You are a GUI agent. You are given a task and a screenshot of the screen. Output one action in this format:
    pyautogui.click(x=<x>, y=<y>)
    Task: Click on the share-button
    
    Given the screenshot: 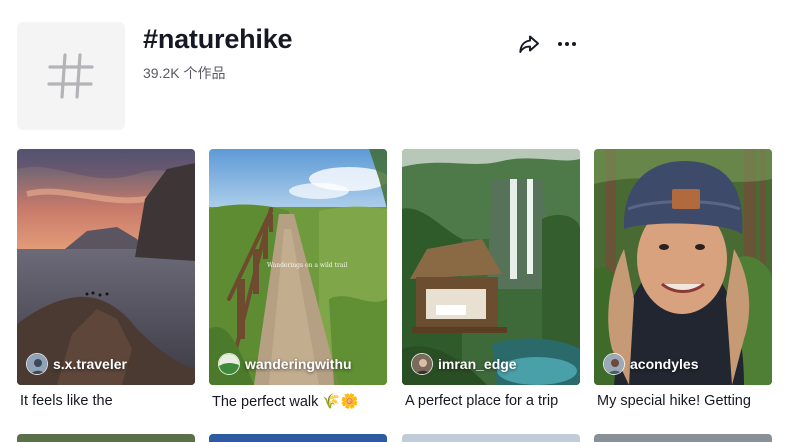 What is the action you would take?
    pyautogui.click(x=529, y=44)
    